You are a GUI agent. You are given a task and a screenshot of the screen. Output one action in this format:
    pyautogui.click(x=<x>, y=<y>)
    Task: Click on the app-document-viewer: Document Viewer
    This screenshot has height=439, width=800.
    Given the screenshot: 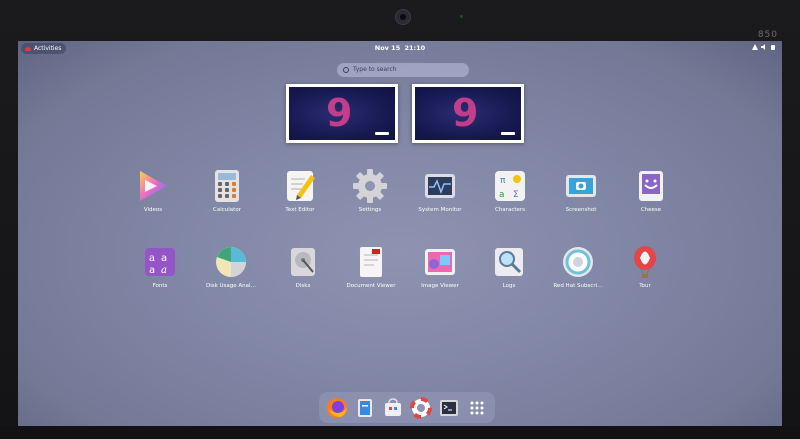 What is the action you would take?
    pyautogui.click(x=371, y=267)
    